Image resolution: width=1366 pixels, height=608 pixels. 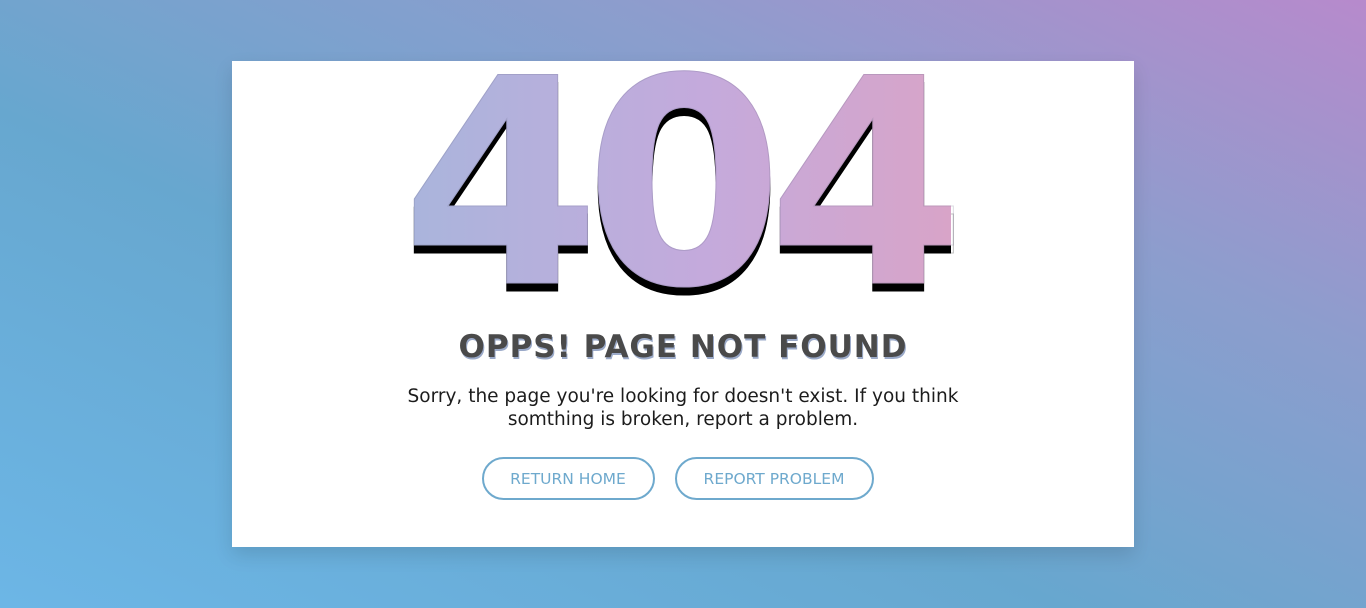 What do you see at coordinates (774, 478) in the screenshot?
I see `report-problem-button: REPORT PROBLEM` at bounding box center [774, 478].